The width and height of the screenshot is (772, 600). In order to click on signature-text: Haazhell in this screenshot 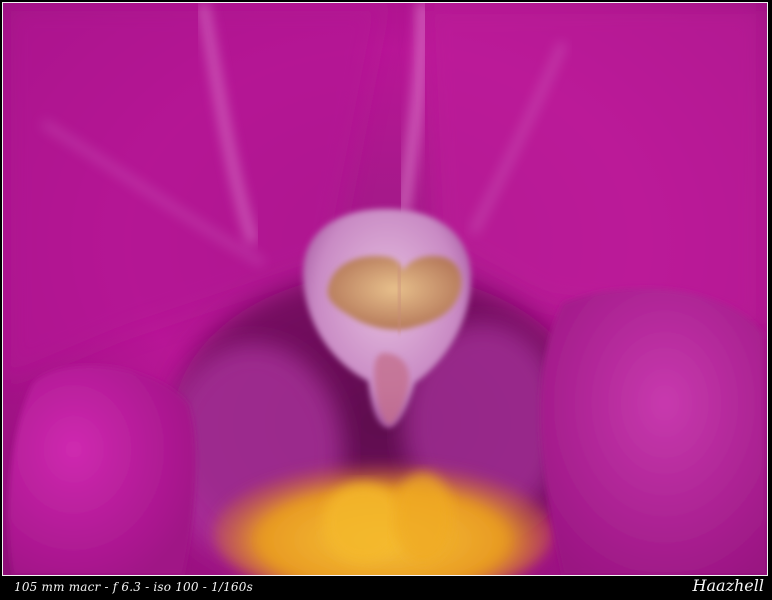, I will do `click(728, 585)`.